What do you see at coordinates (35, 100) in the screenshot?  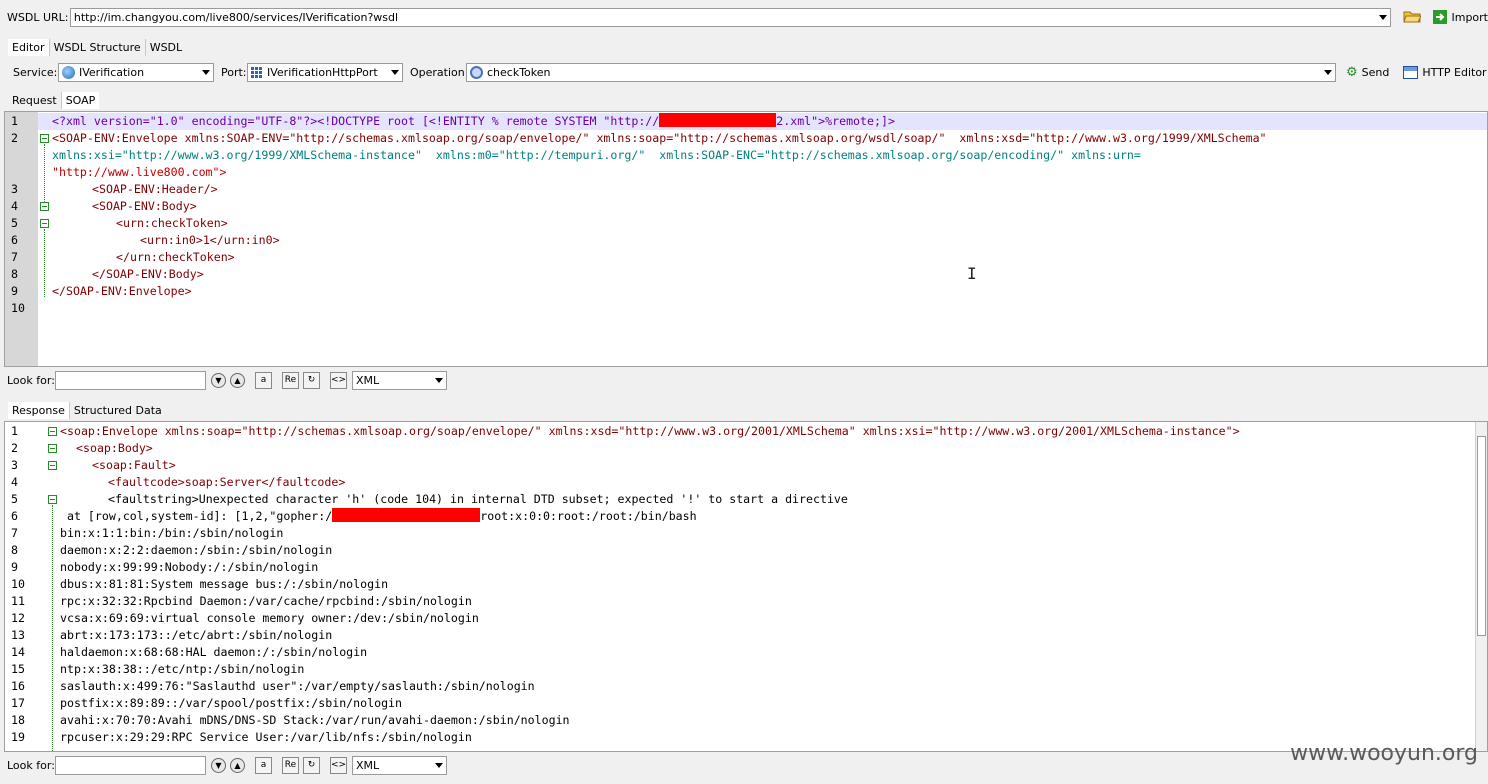 I see `tab-request: Request` at bounding box center [35, 100].